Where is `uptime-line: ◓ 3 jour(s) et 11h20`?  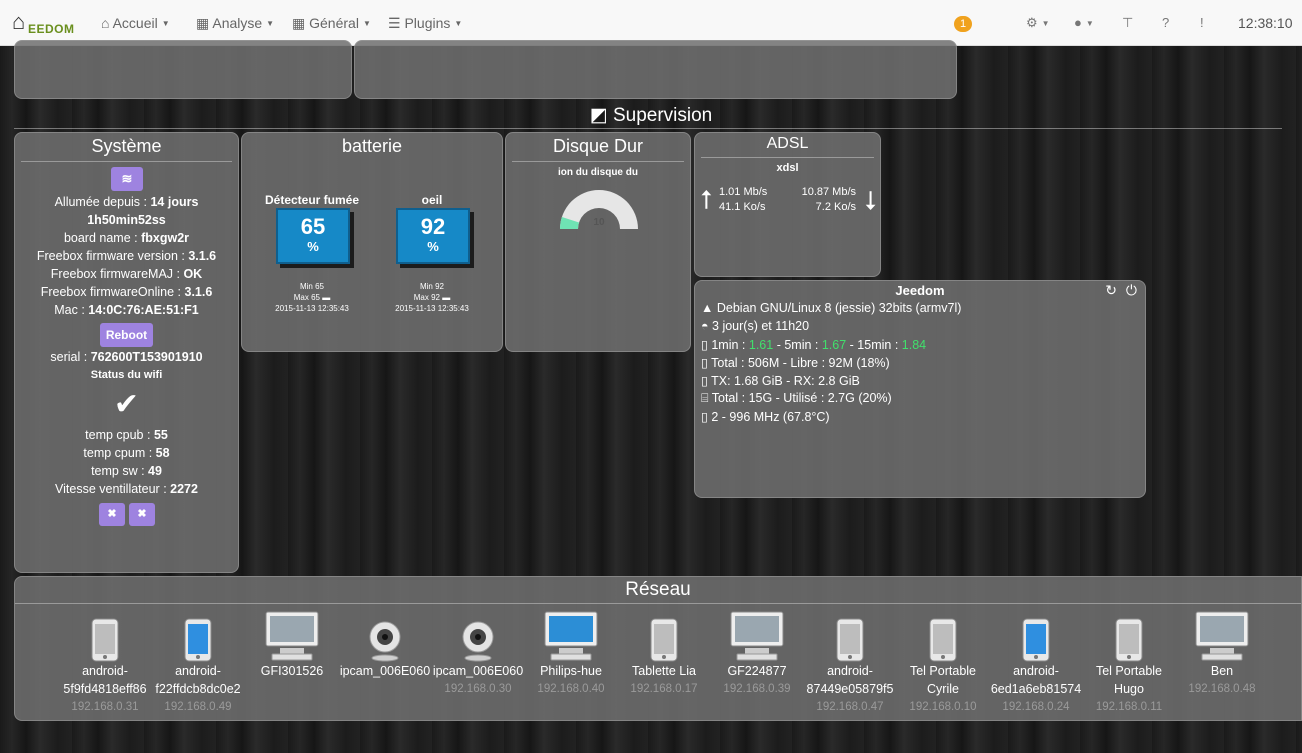 uptime-line: ◓ 3 jour(s) et 11h20 is located at coordinates (755, 326).